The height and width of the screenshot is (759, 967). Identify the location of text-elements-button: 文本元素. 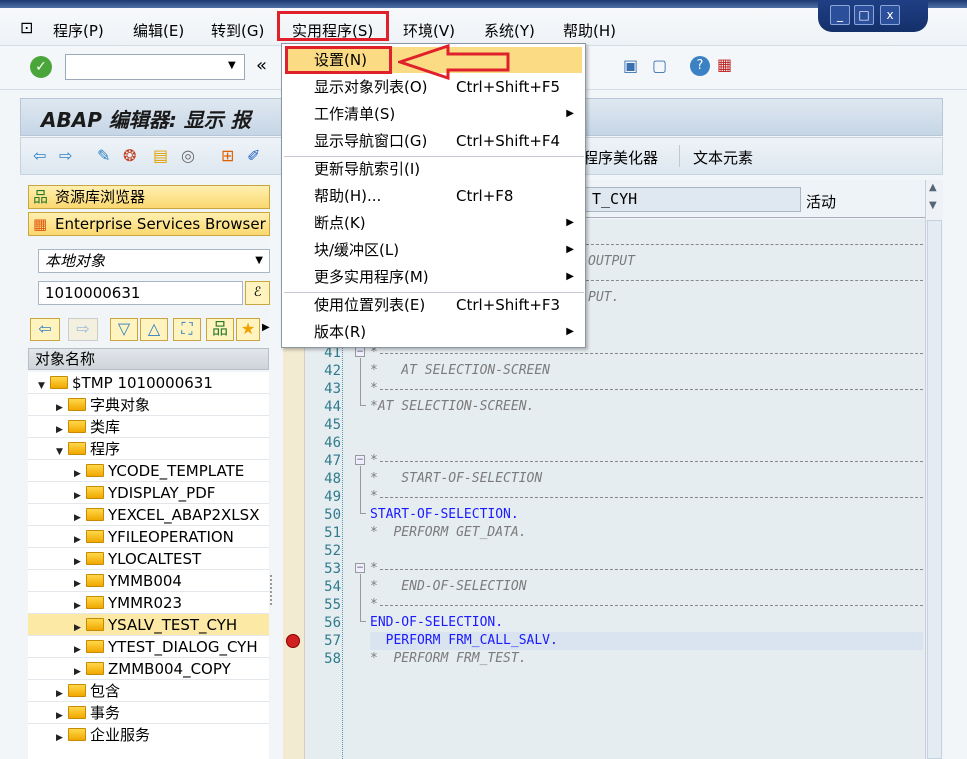
(723, 157).